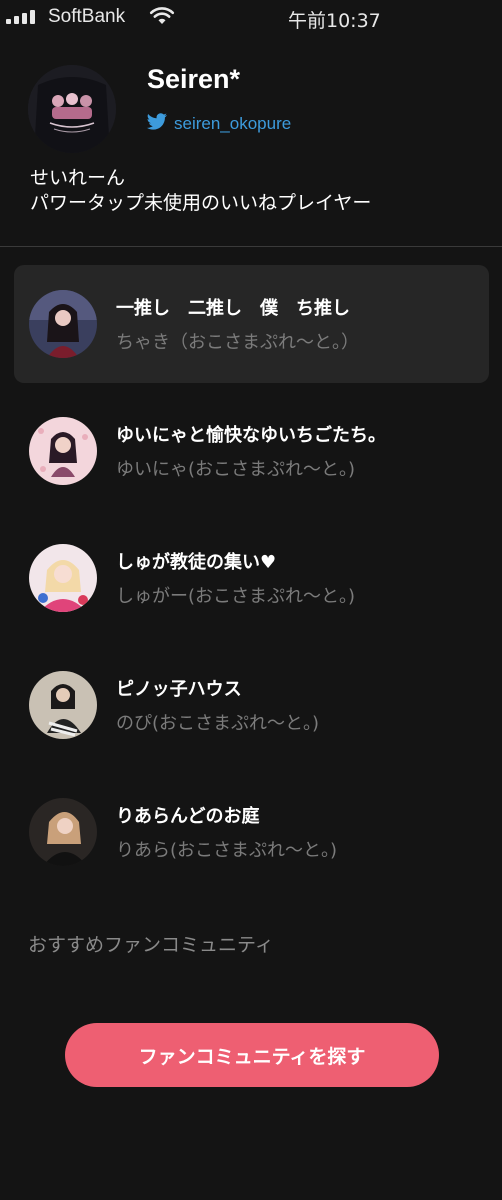 The image size is (502, 1200). What do you see at coordinates (151, 945) in the screenshot?
I see `recommended-section-label: おすすめファンコミュニティ` at bounding box center [151, 945].